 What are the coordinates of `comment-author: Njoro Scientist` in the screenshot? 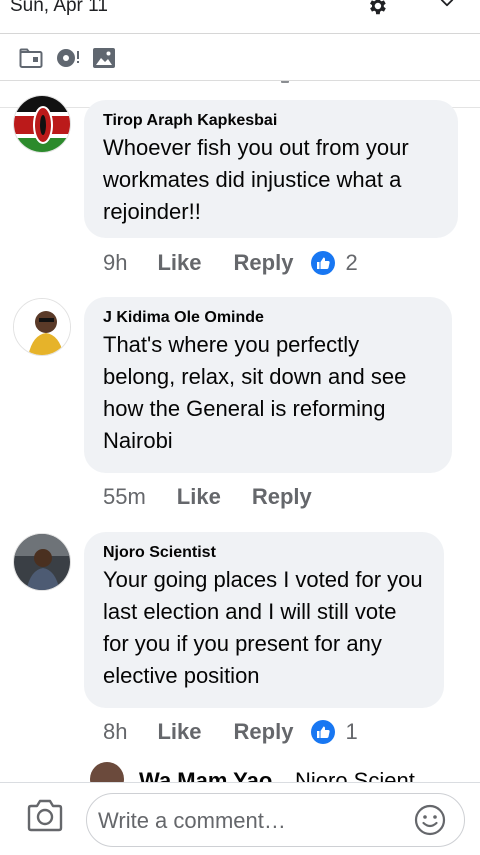 It's located at (265, 553).